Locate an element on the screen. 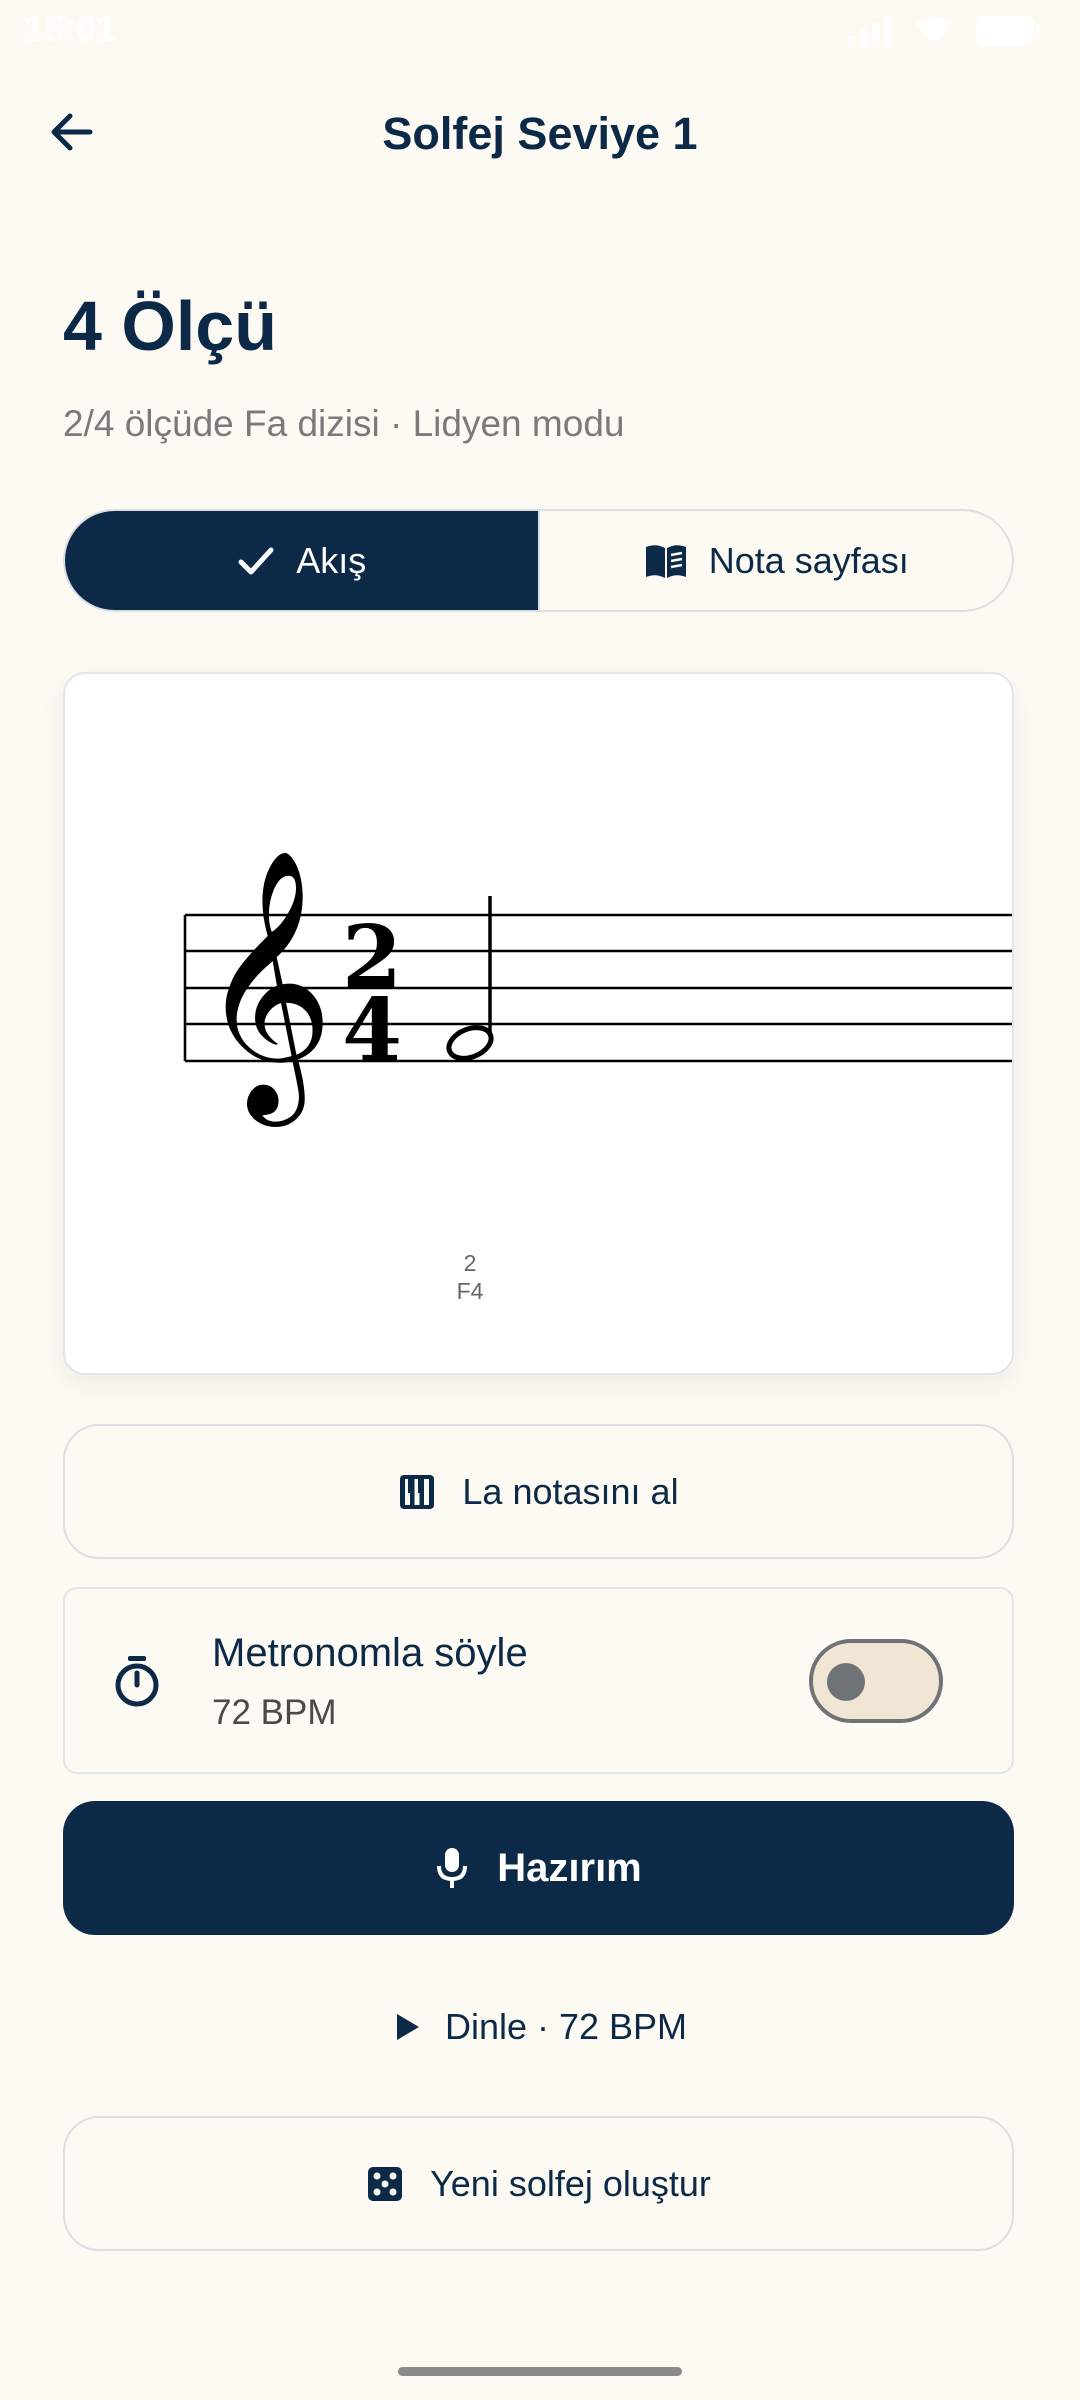 The image size is (1080, 2400). ready-button-label: Hazırım is located at coordinates (569, 1867).